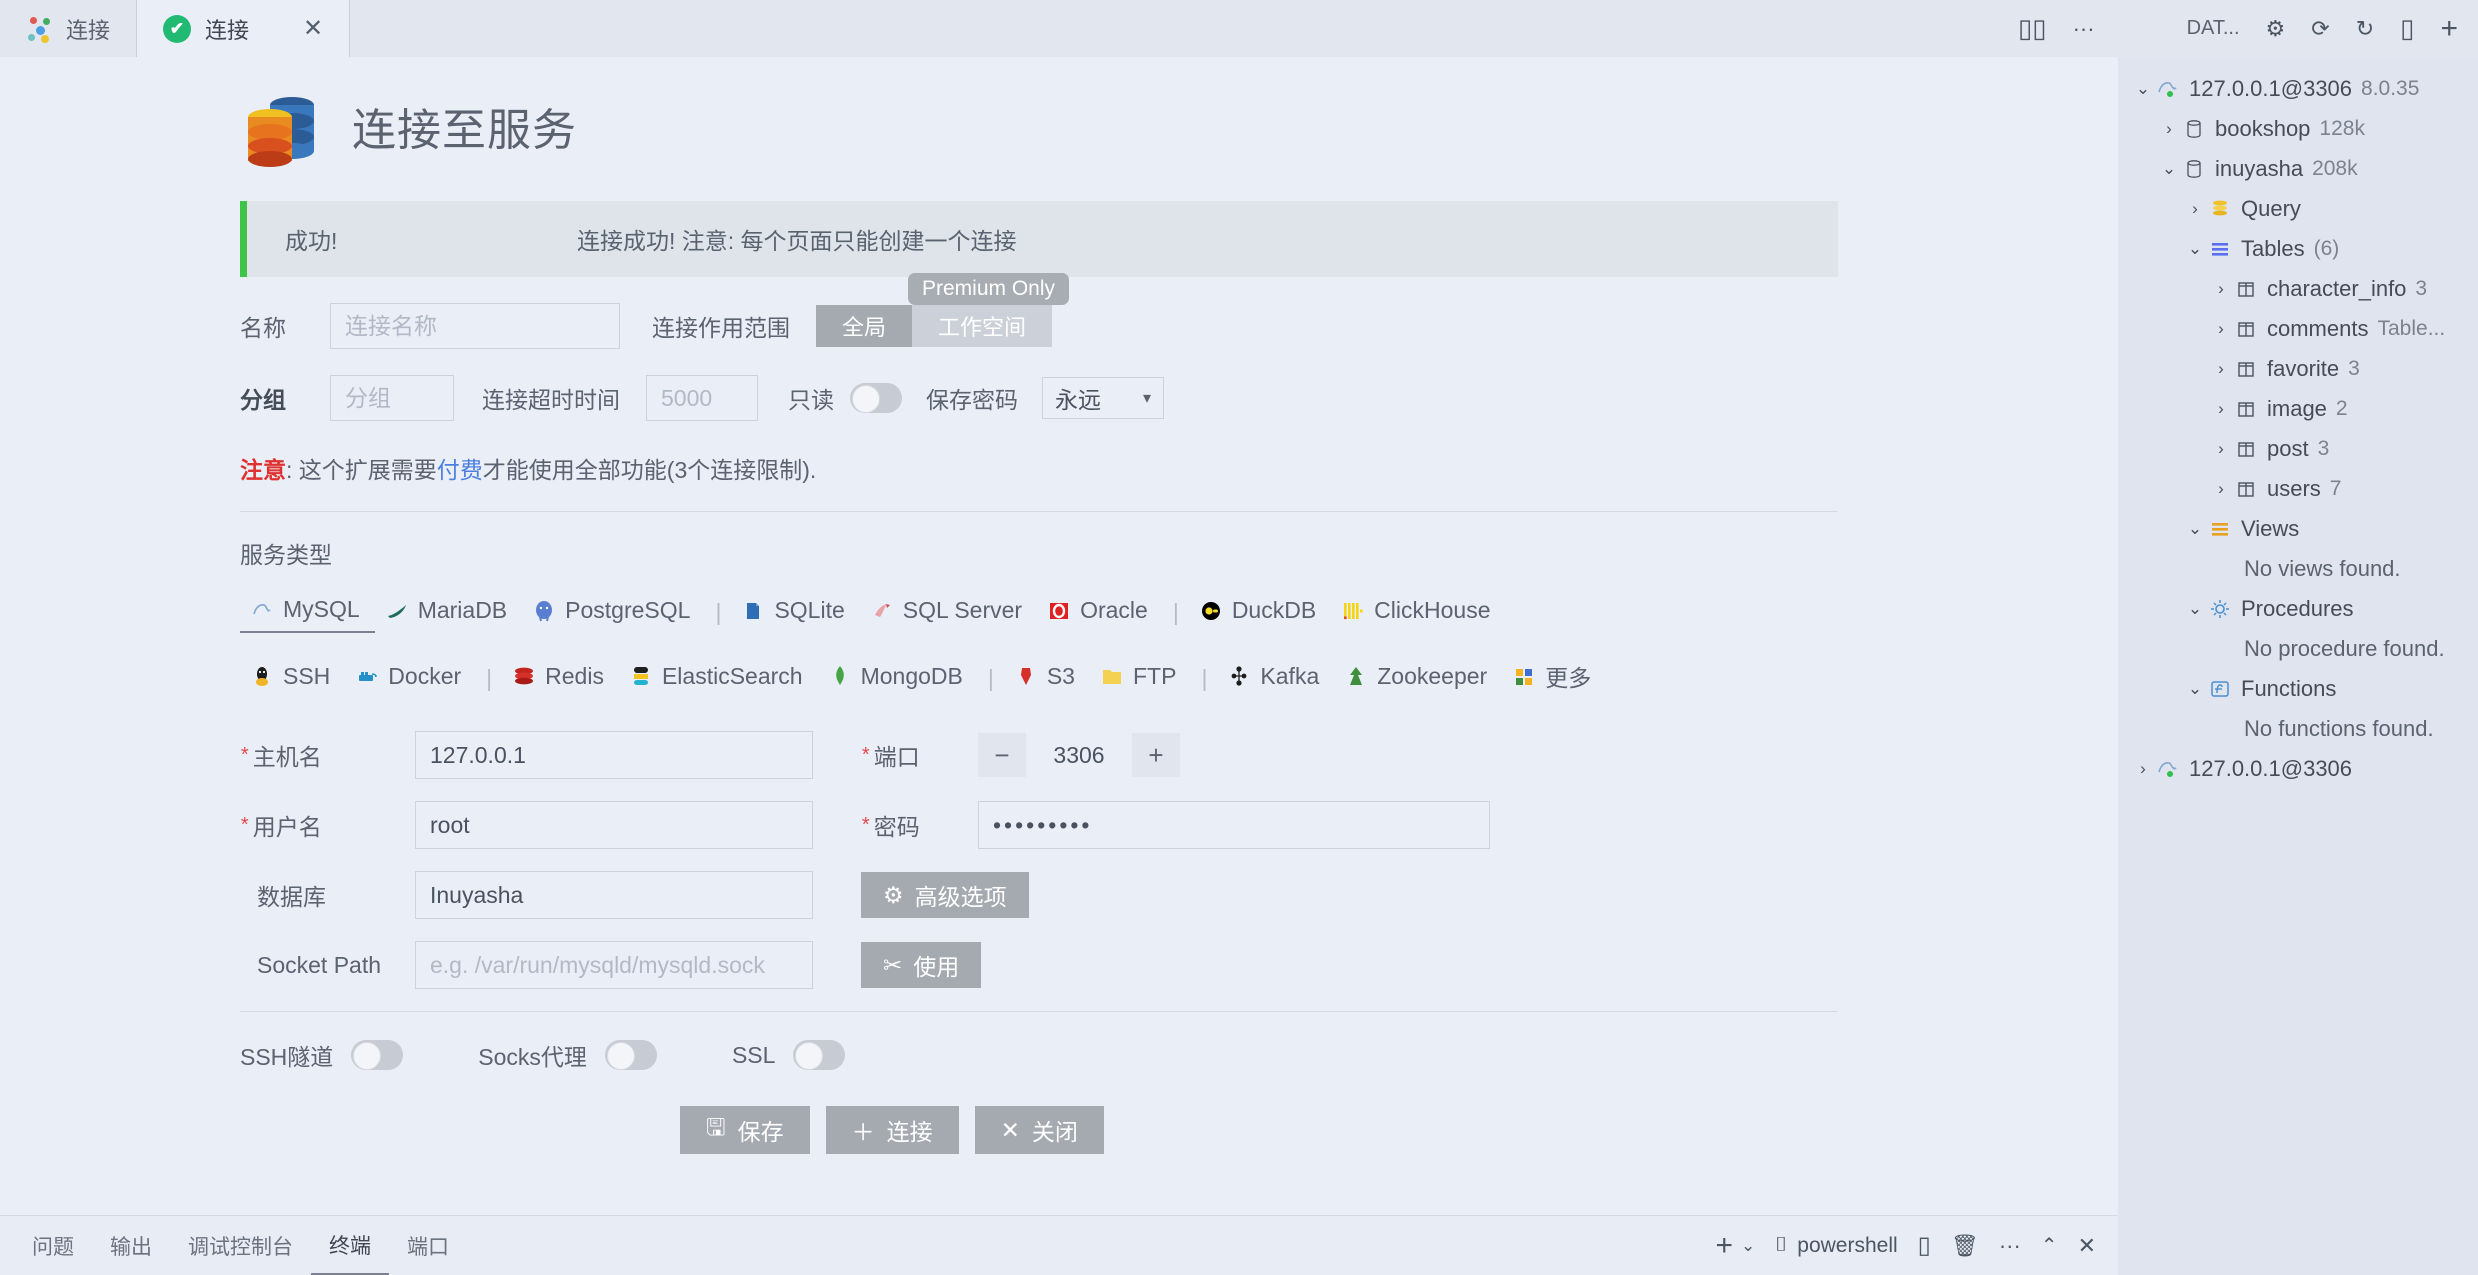 This screenshot has width=2478, height=1275. What do you see at coordinates (313, 28) in the screenshot?
I see `close-icon: ✕` at bounding box center [313, 28].